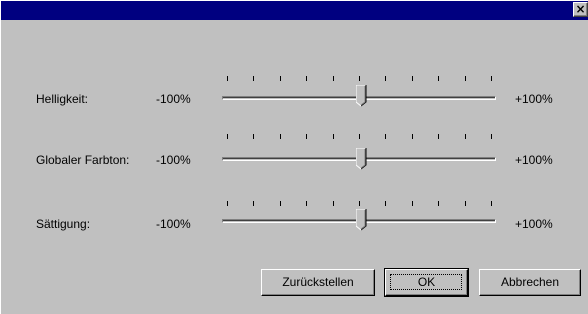 The width and height of the screenshot is (588, 314). I want to click on reset-button: Zurückstellen, so click(318, 282).